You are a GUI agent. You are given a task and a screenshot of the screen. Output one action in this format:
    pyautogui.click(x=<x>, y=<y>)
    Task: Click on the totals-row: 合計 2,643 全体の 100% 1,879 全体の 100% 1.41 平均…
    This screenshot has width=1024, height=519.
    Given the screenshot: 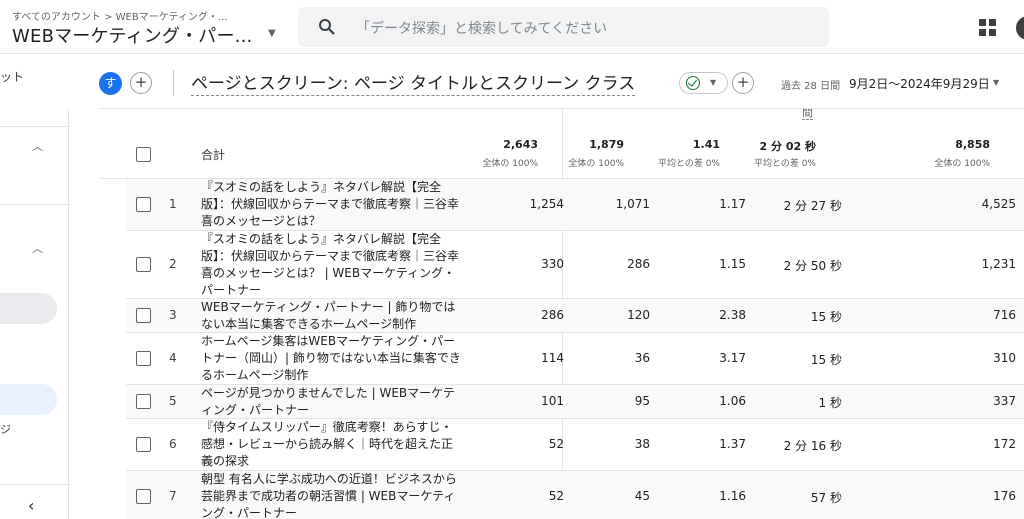 What is the action you would take?
    pyautogui.click(x=562, y=153)
    